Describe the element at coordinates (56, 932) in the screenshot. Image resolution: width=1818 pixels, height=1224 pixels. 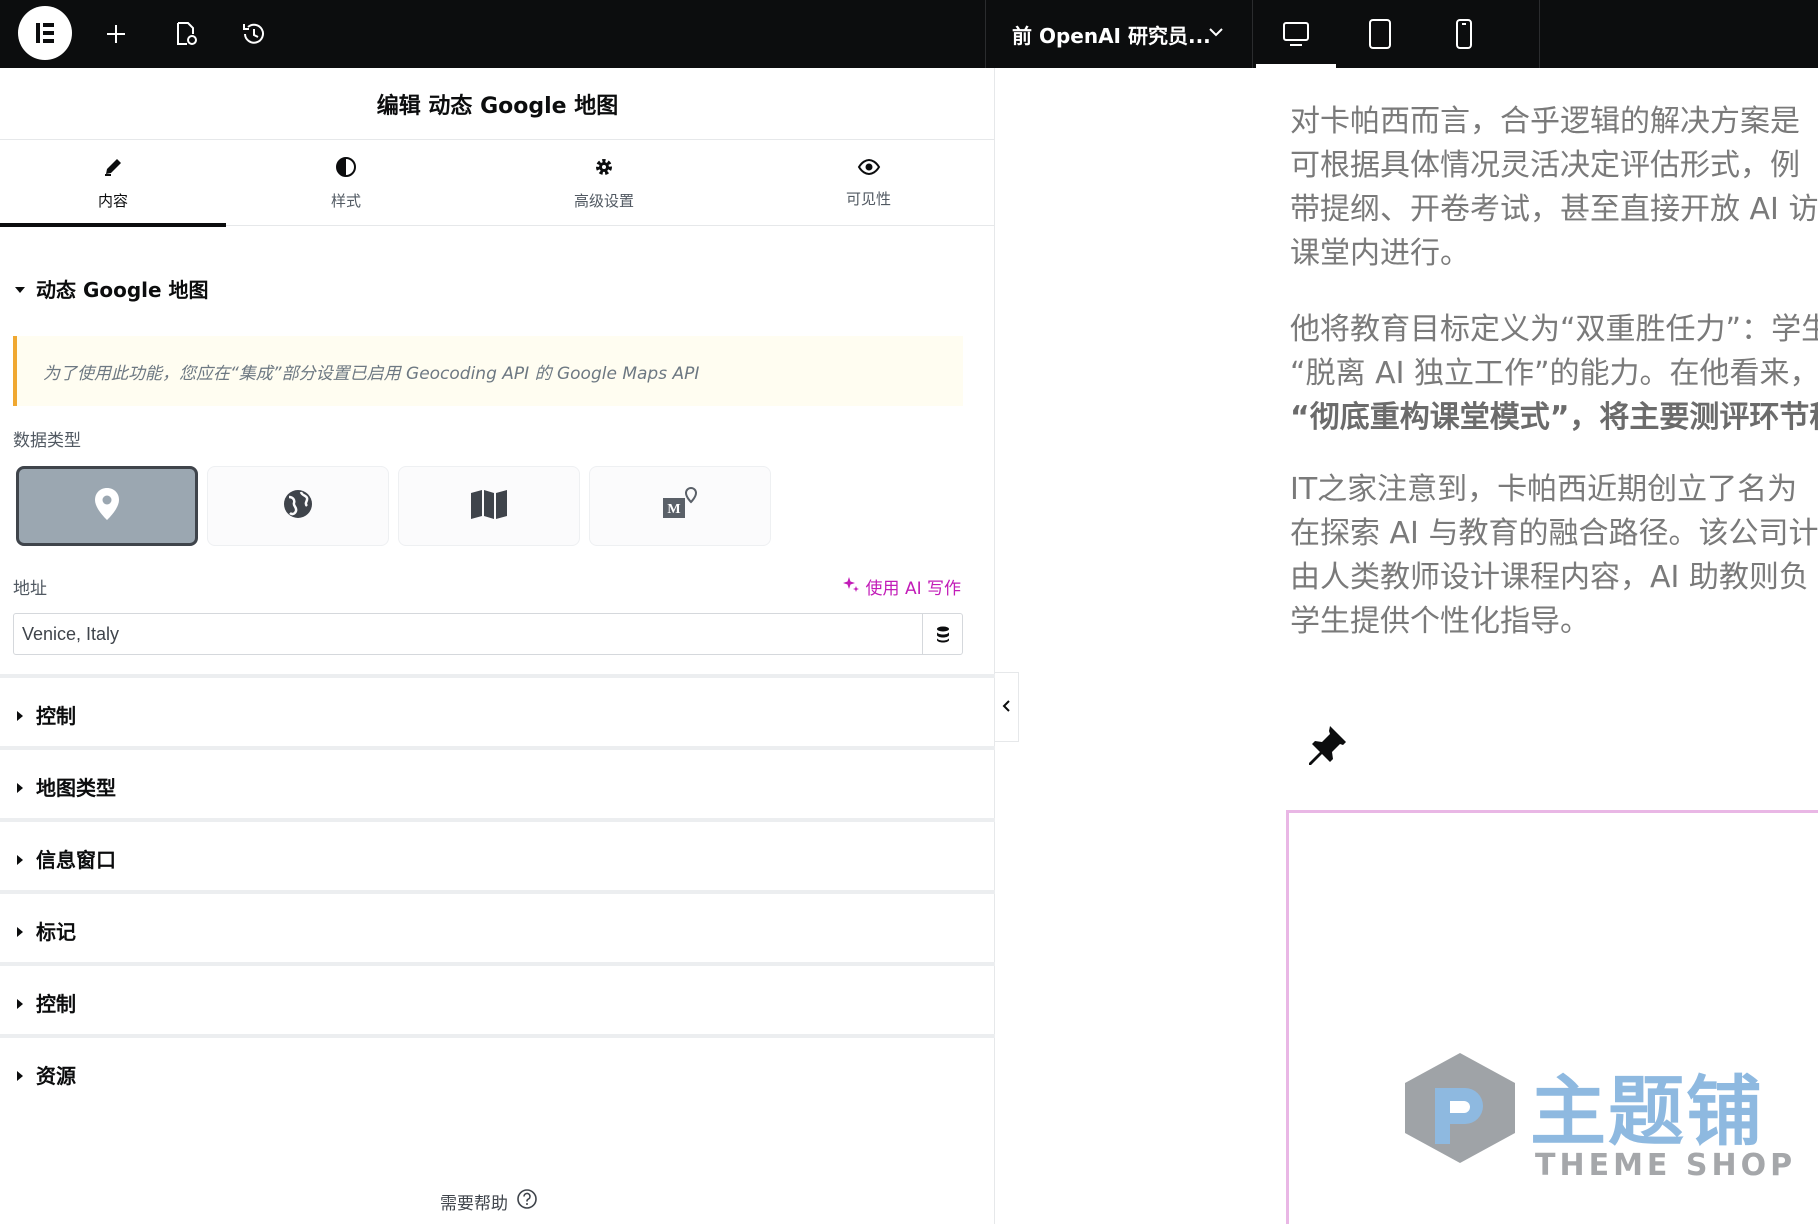
I see `section-label: 标记` at that location.